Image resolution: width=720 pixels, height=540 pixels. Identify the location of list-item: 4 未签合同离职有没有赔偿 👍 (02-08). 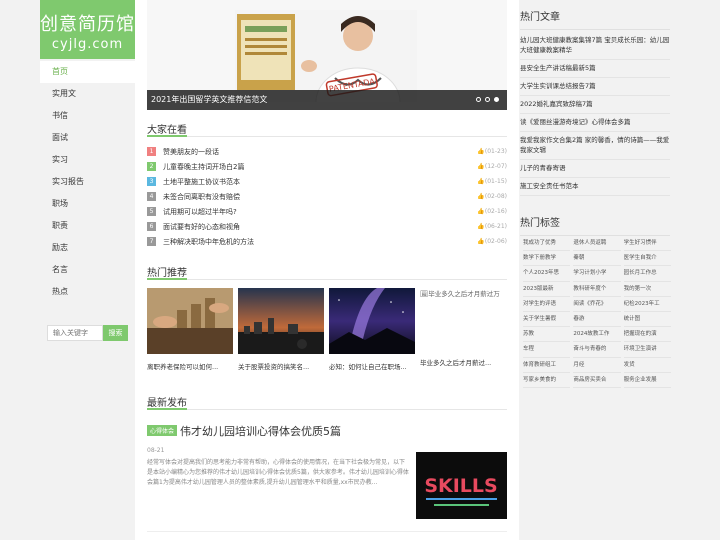
(327, 196).